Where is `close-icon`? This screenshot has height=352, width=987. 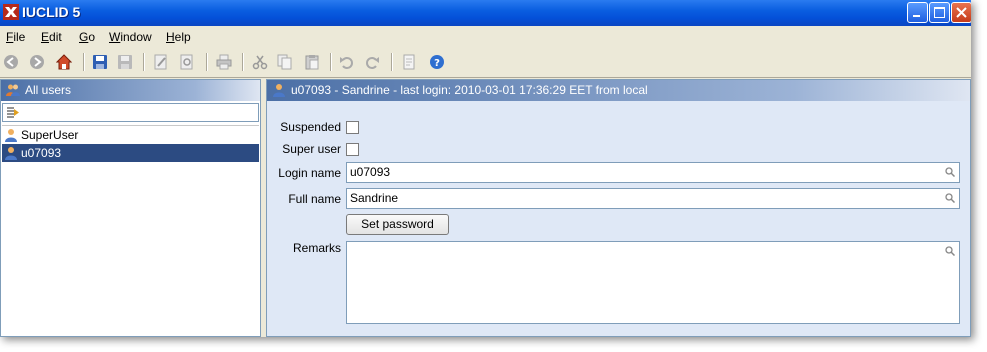
close-icon is located at coordinates (961, 12).